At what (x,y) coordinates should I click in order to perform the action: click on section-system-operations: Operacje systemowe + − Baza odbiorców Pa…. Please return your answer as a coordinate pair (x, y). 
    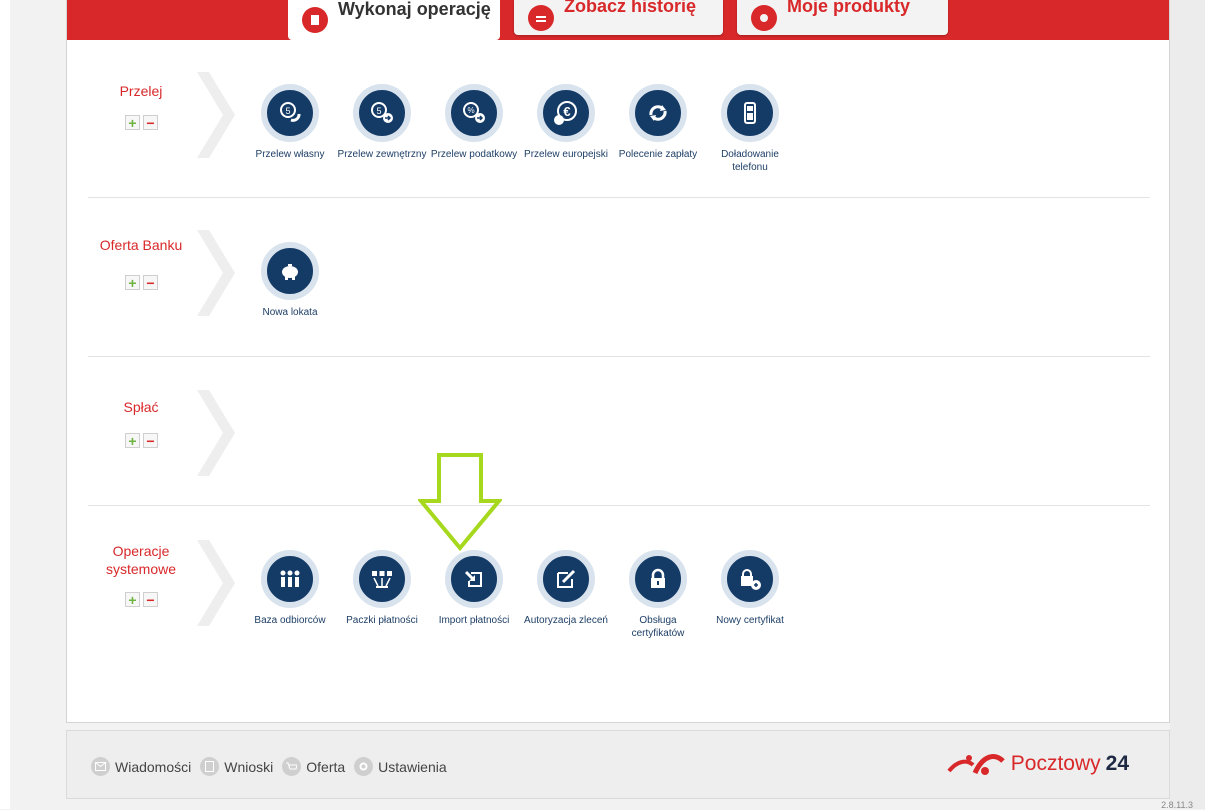
    Looking at the image, I should click on (619, 605).